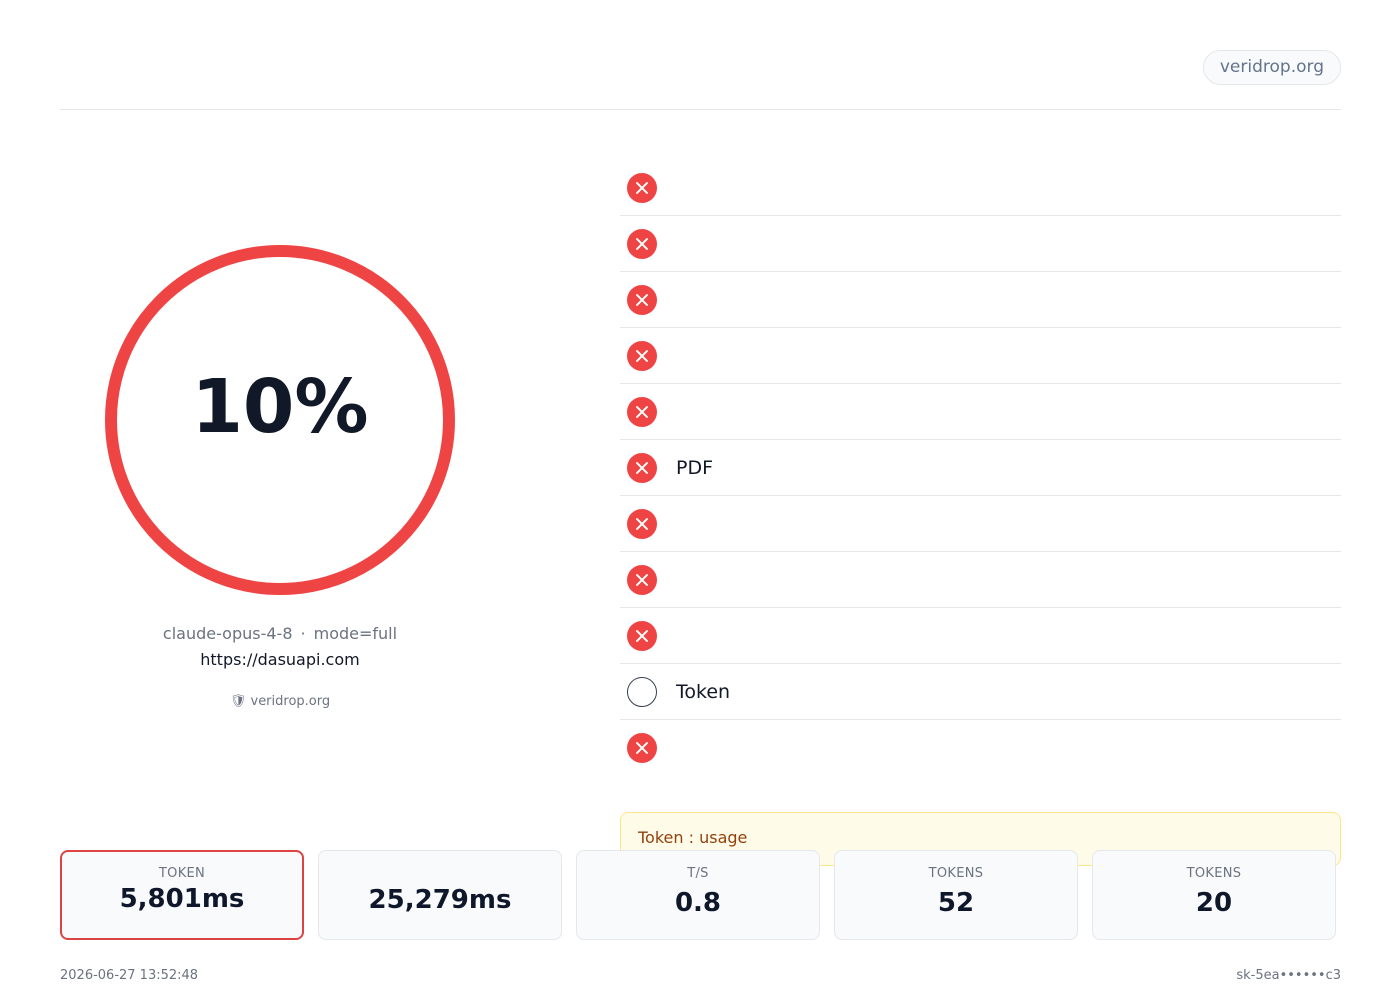 The image size is (1400, 1000). What do you see at coordinates (642, 692) in the screenshot?
I see `pending-circle-icon` at bounding box center [642, 692].